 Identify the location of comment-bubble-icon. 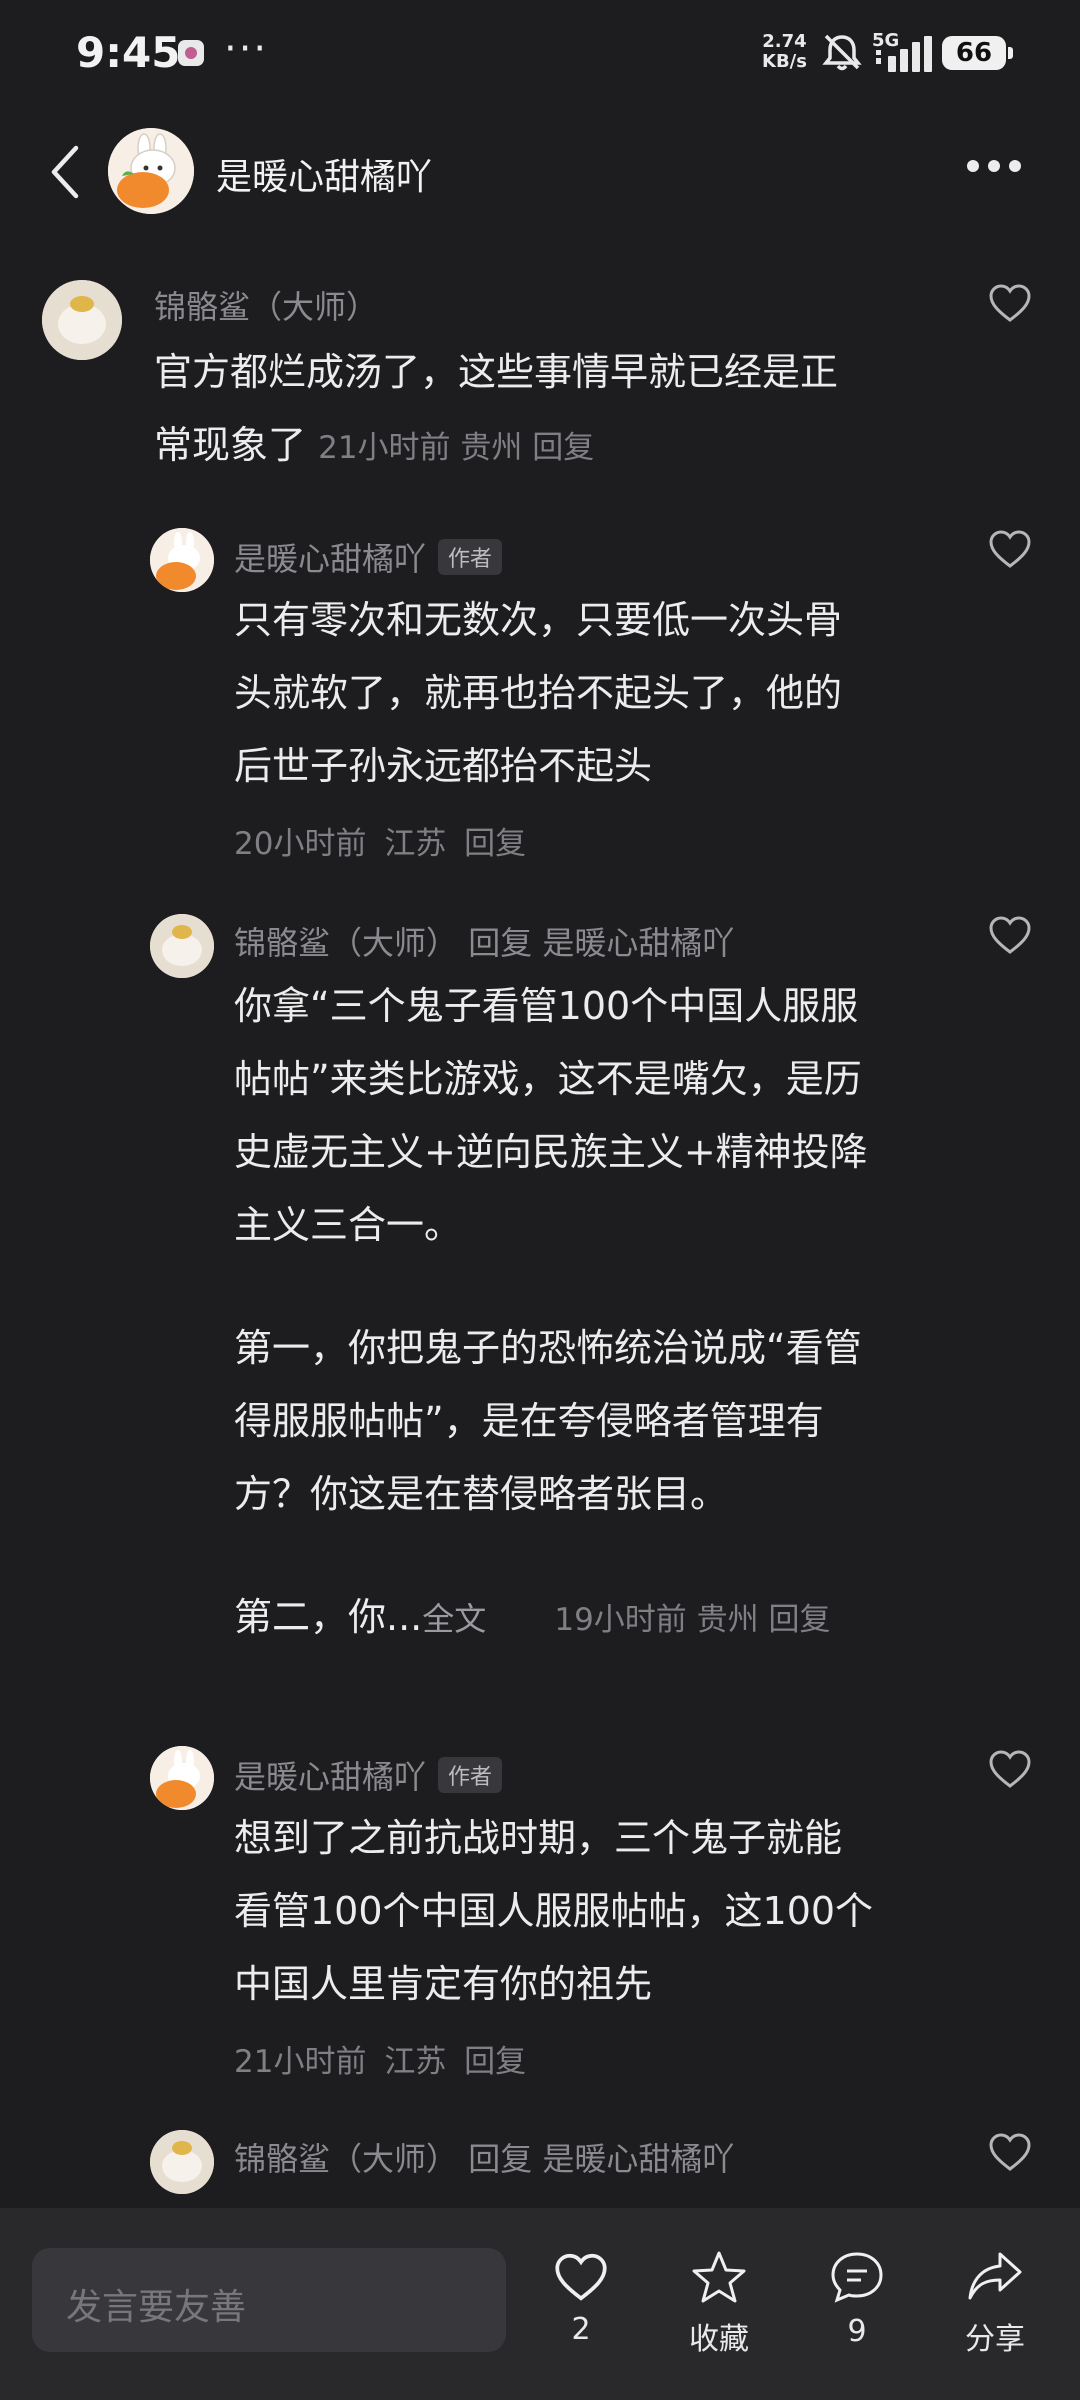
(857, 2277).